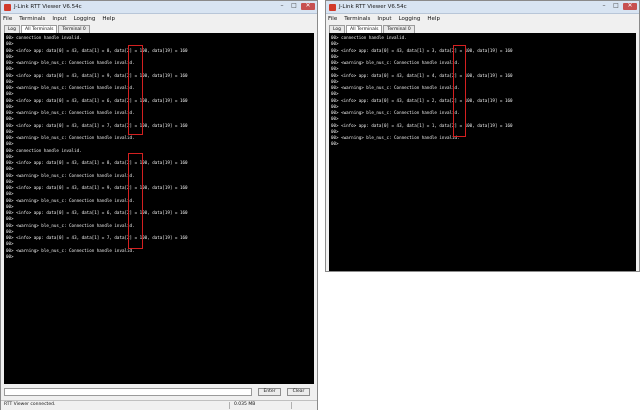  What do you see at coordinates (128, 392) in the screenshot?
I see `command-input` at bounding box center [128, 392].